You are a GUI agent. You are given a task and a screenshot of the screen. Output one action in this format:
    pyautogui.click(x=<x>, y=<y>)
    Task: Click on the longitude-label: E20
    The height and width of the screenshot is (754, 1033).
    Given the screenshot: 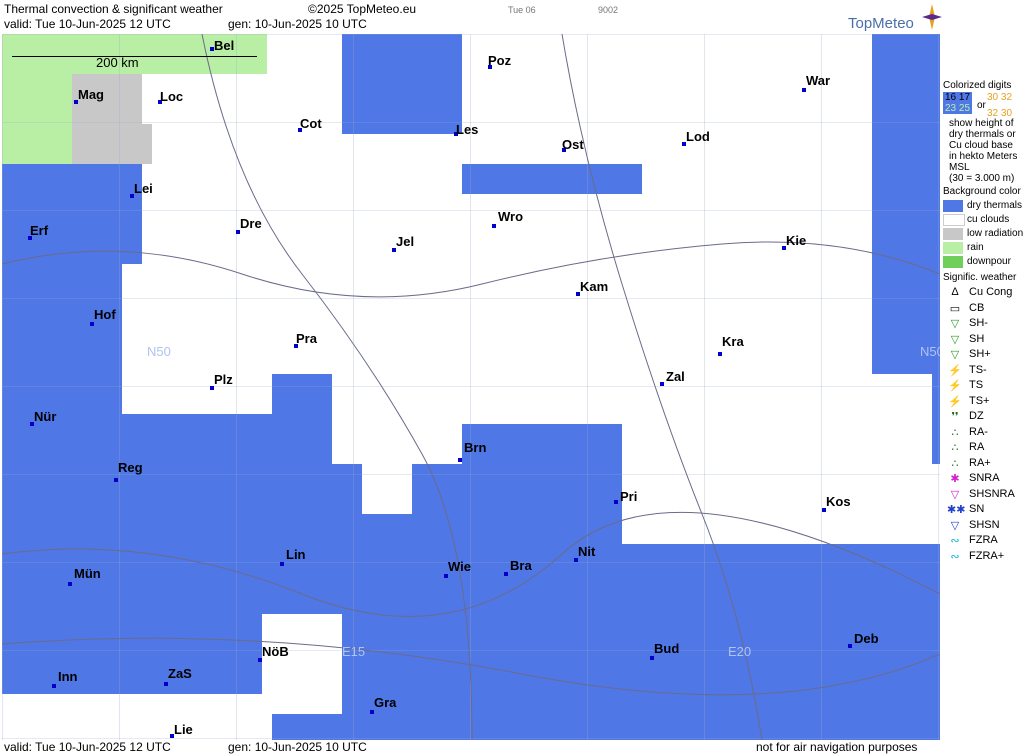 What is the action you would take?
    pyautogui.click(x=740, y=651)
    